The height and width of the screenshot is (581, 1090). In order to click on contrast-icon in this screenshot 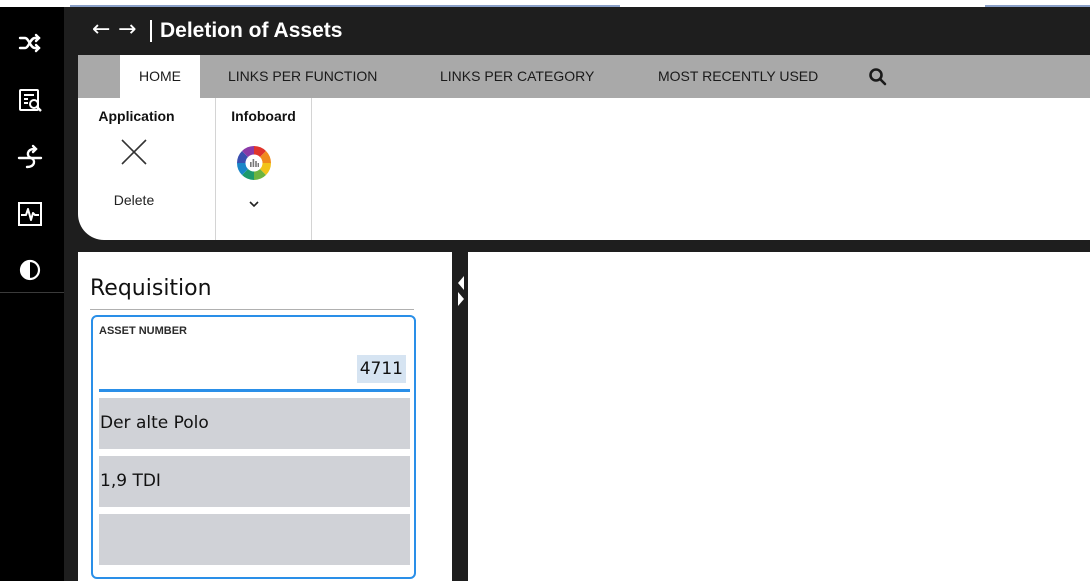, I will do `click(30, 270)`.